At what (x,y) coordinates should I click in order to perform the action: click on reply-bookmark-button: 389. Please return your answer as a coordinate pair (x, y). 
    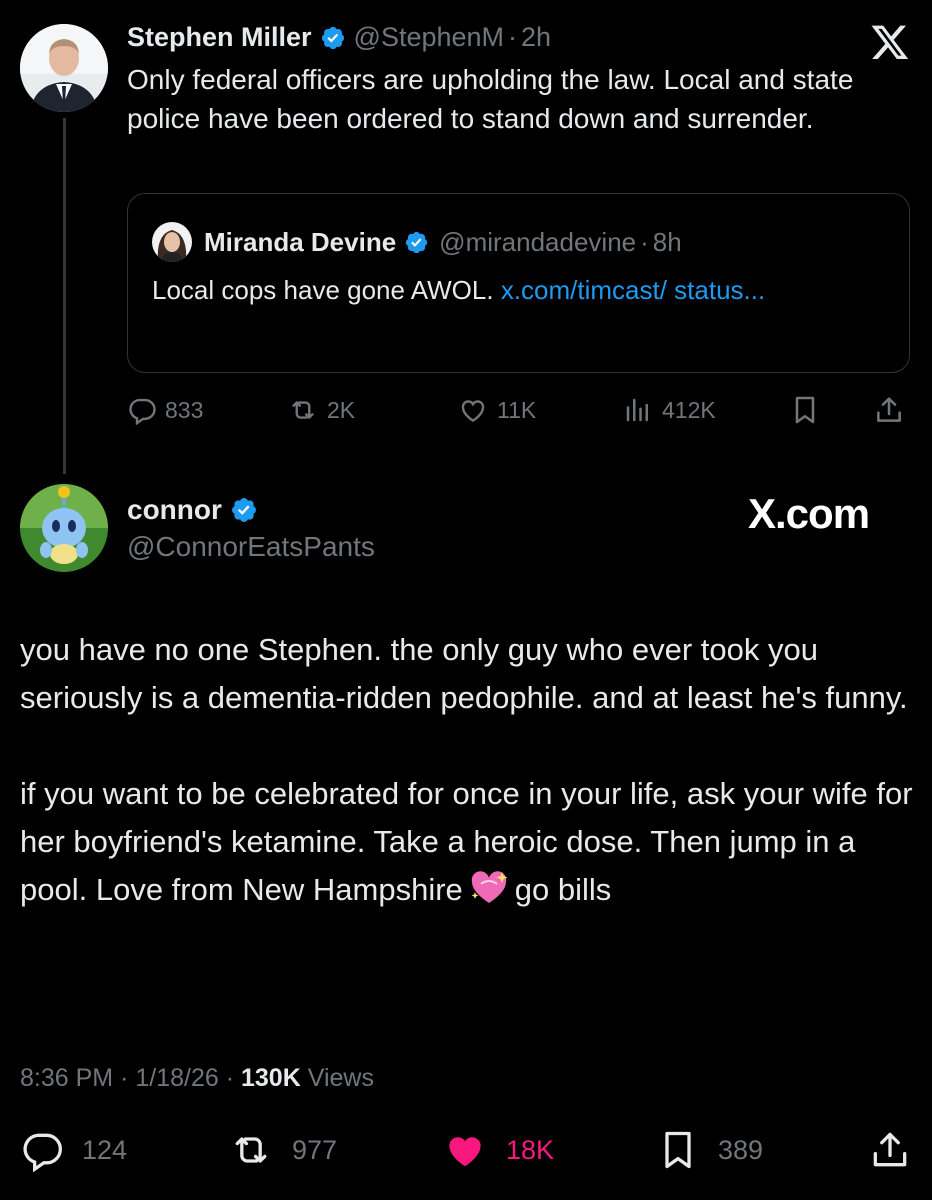
    Looking at the image, I should click on (709, 1150).